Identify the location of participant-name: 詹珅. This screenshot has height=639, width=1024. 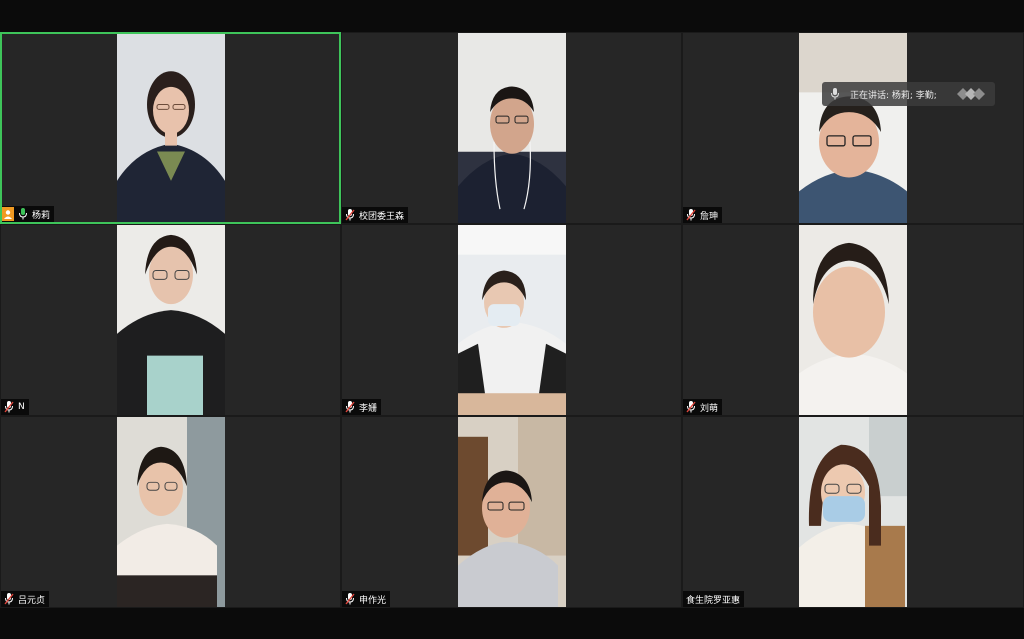
(709, 216).